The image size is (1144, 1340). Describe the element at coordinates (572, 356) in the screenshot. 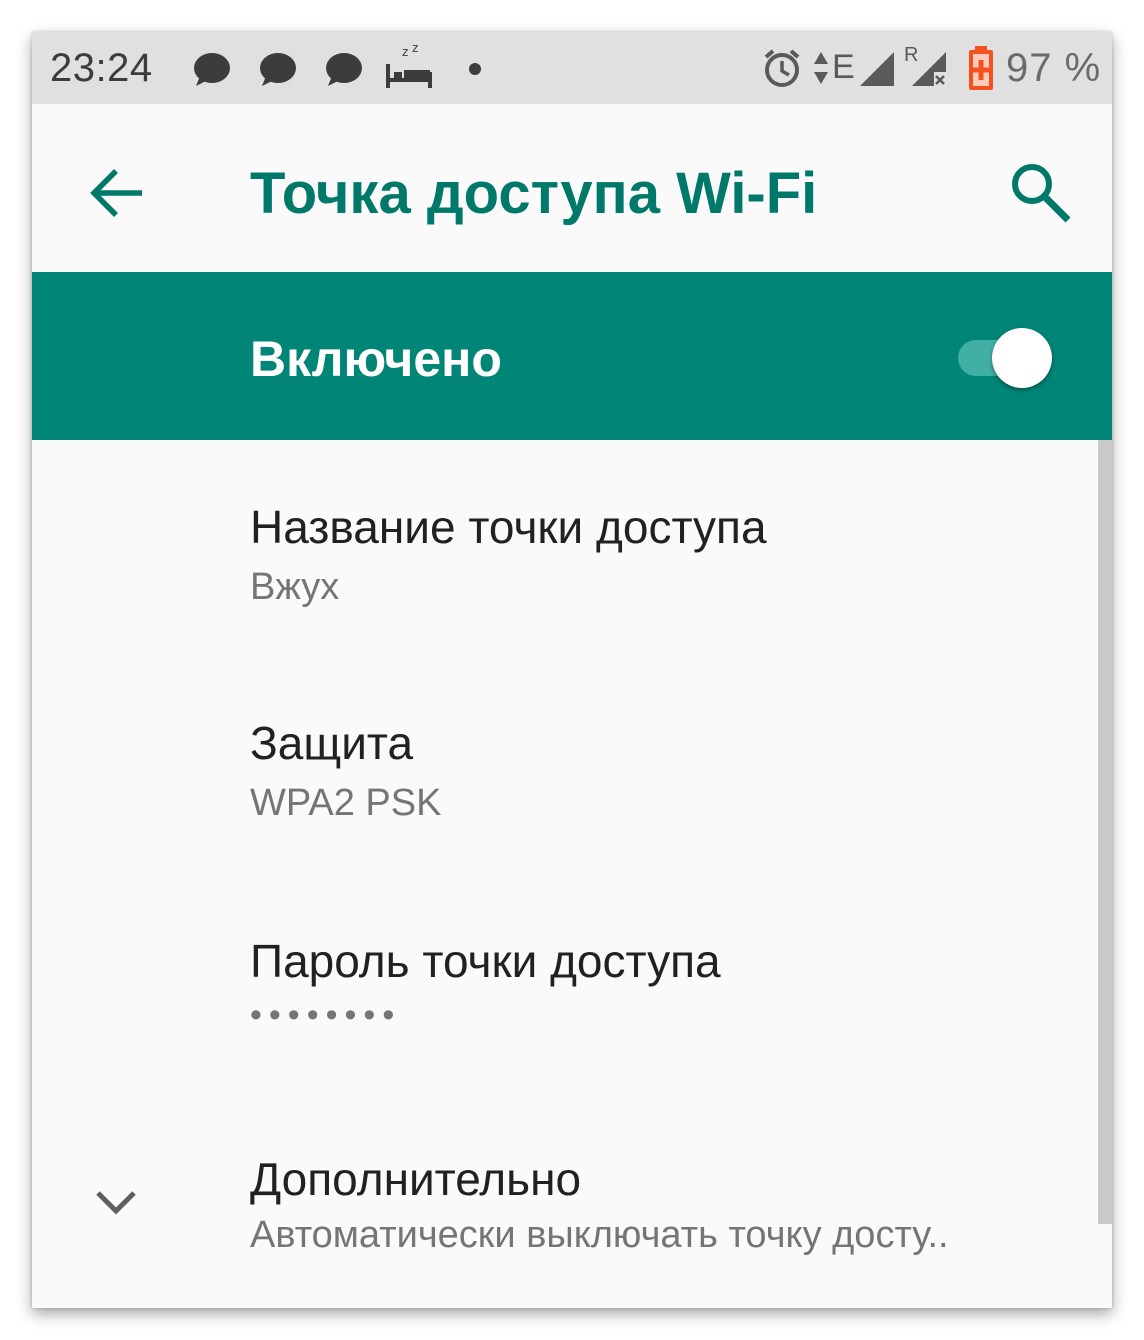

I see `master-switch-bar: Включено` at that location.